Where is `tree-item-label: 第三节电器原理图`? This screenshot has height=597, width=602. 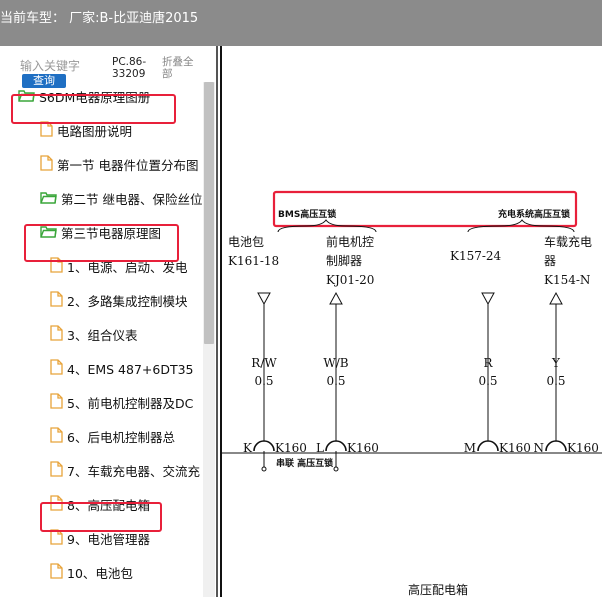
tree-item-label: 第三节电器原理图 is located at coordinates (111, 233).